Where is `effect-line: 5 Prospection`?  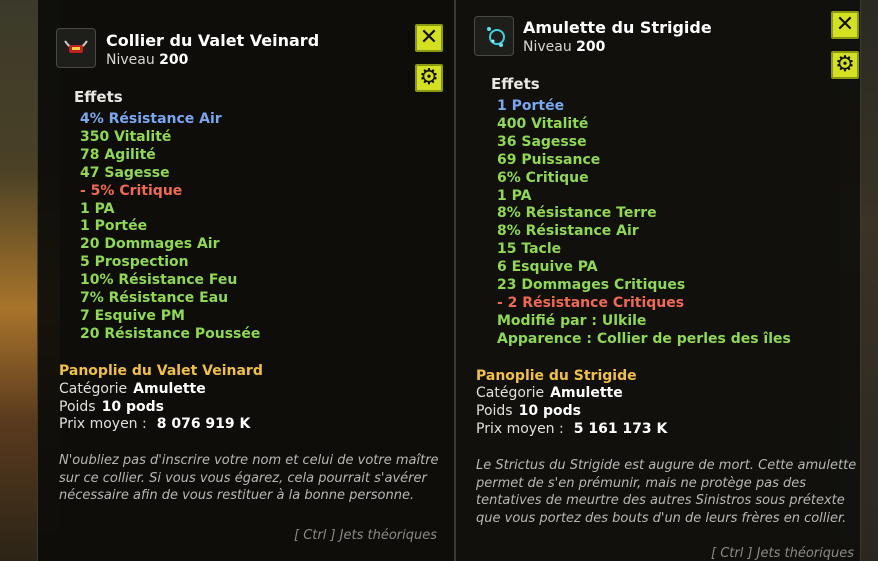
effect-line: 5 Prospection is located at coordinates (134, 262).